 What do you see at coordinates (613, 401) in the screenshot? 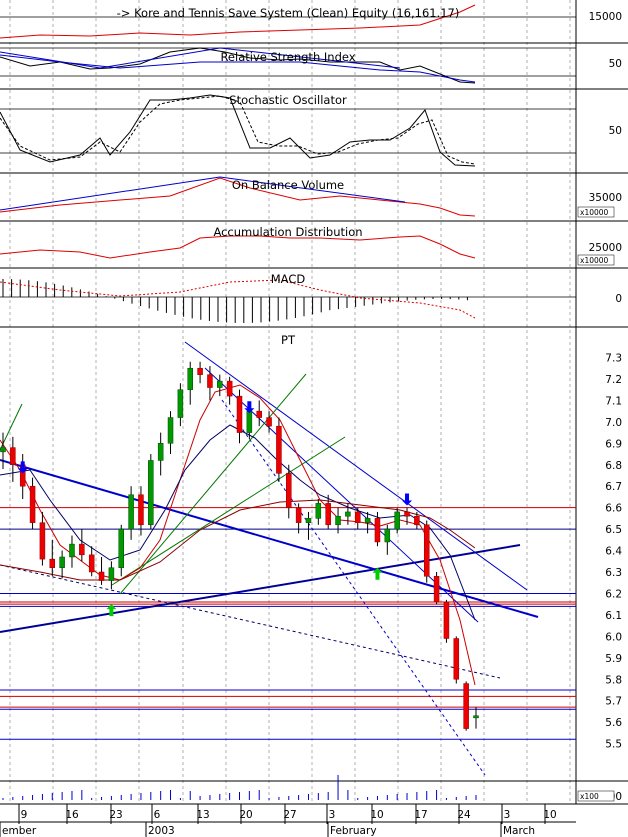
I see `y-tick-label-price: 7.1` at bounding box center [613, 401].